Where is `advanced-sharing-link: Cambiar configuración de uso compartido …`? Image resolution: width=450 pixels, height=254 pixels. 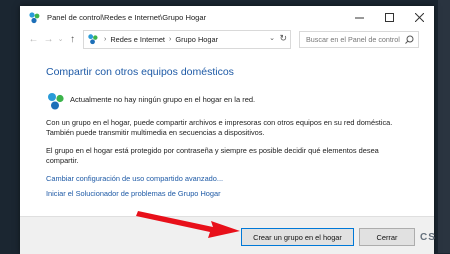
advanced-sharing-link: Cambiar configuración de uso compartido … is located at coordinates (134, 178).